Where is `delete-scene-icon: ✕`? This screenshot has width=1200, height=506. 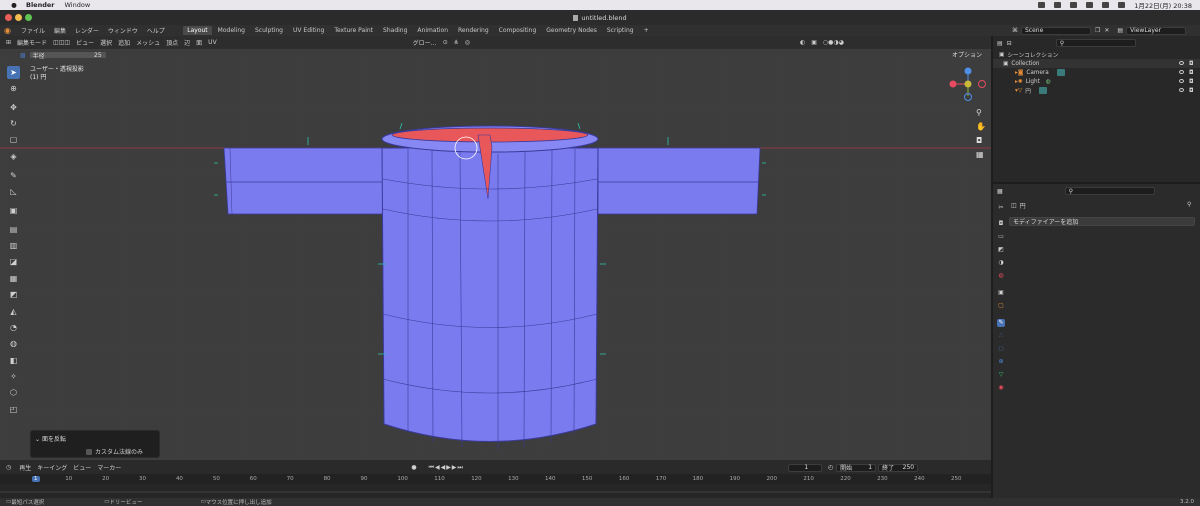 delete-scene-icon: ✕ is located at coordinates (1106, 30).